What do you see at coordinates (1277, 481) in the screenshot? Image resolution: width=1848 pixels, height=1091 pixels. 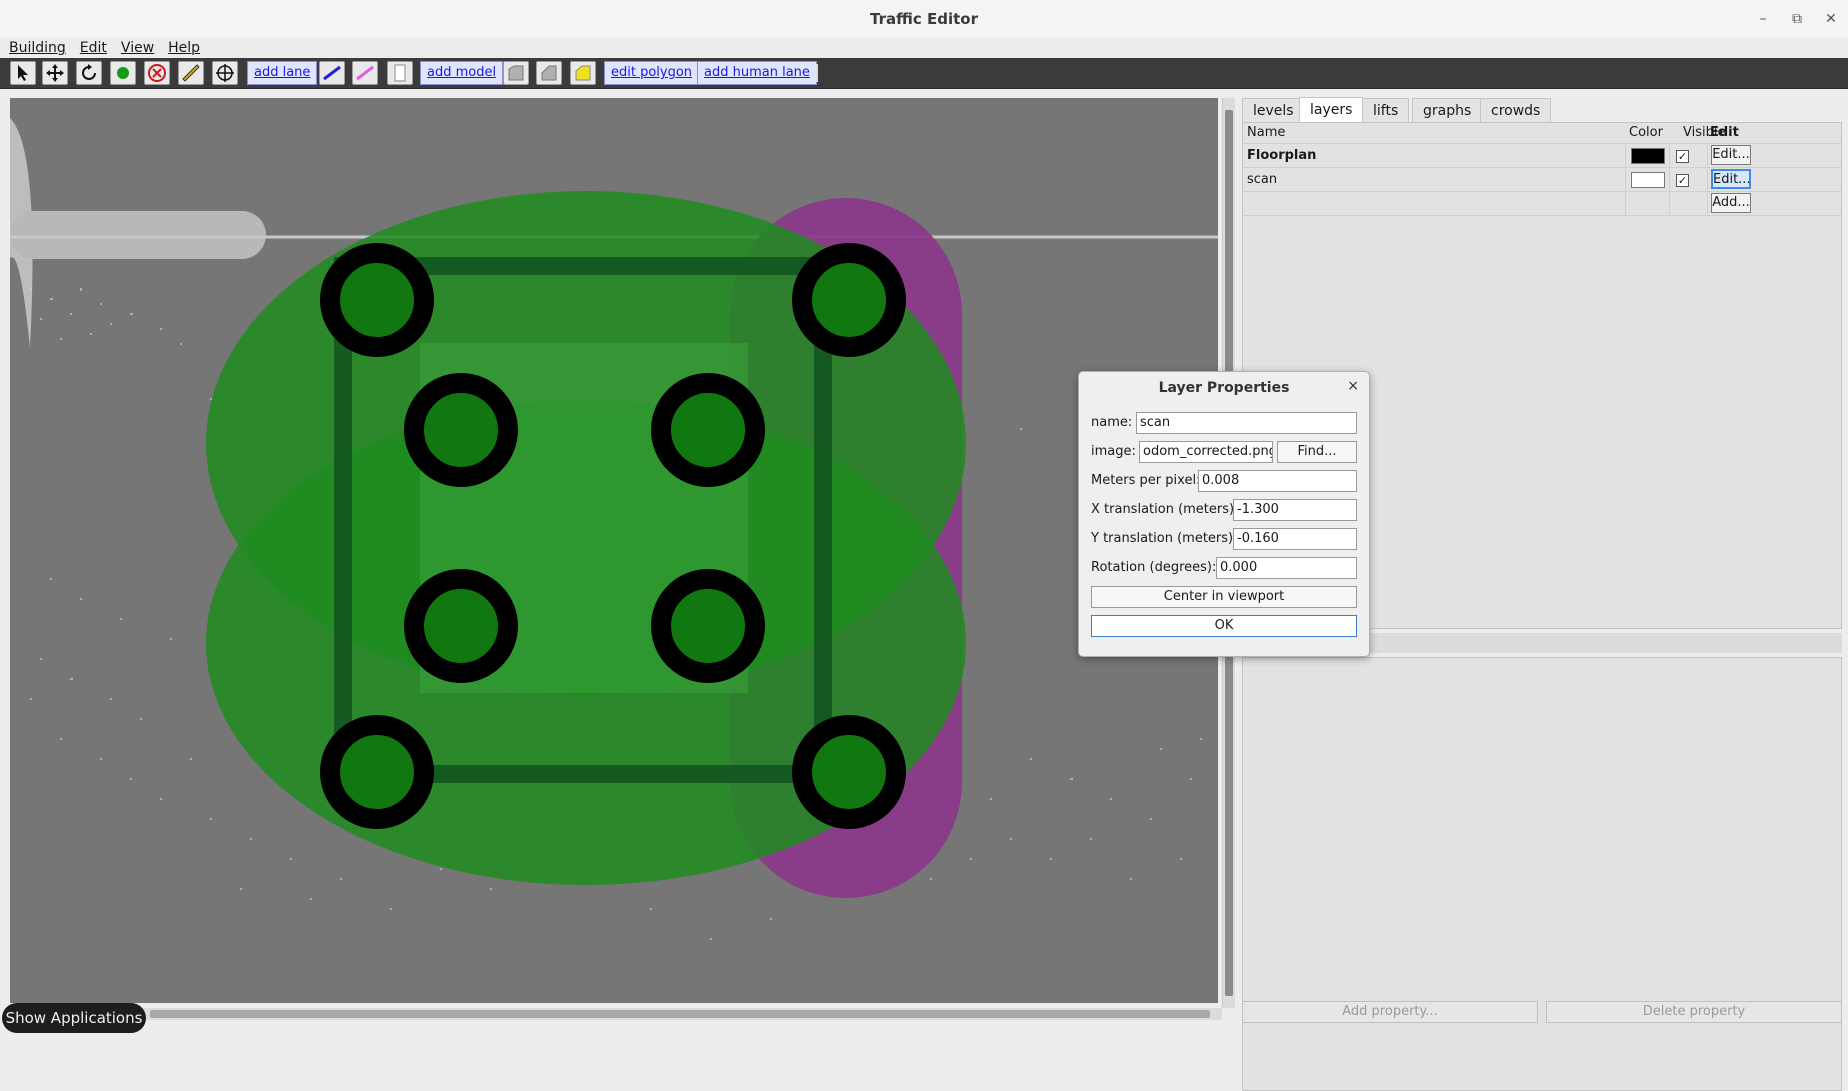 I see `mpp-input: 0.008` at bounding box center [1277, 481].